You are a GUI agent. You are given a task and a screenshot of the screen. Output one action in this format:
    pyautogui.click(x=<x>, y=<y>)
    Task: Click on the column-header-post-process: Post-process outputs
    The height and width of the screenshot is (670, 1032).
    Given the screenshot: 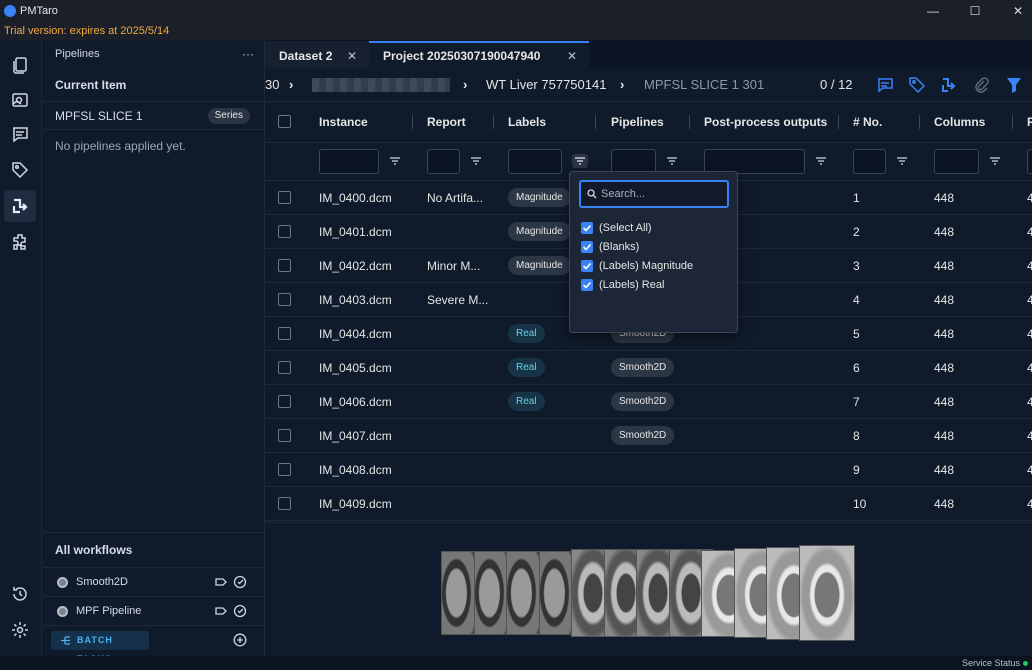 What is the action you would take?
    pyautogui.click(x=765, y=122)
    